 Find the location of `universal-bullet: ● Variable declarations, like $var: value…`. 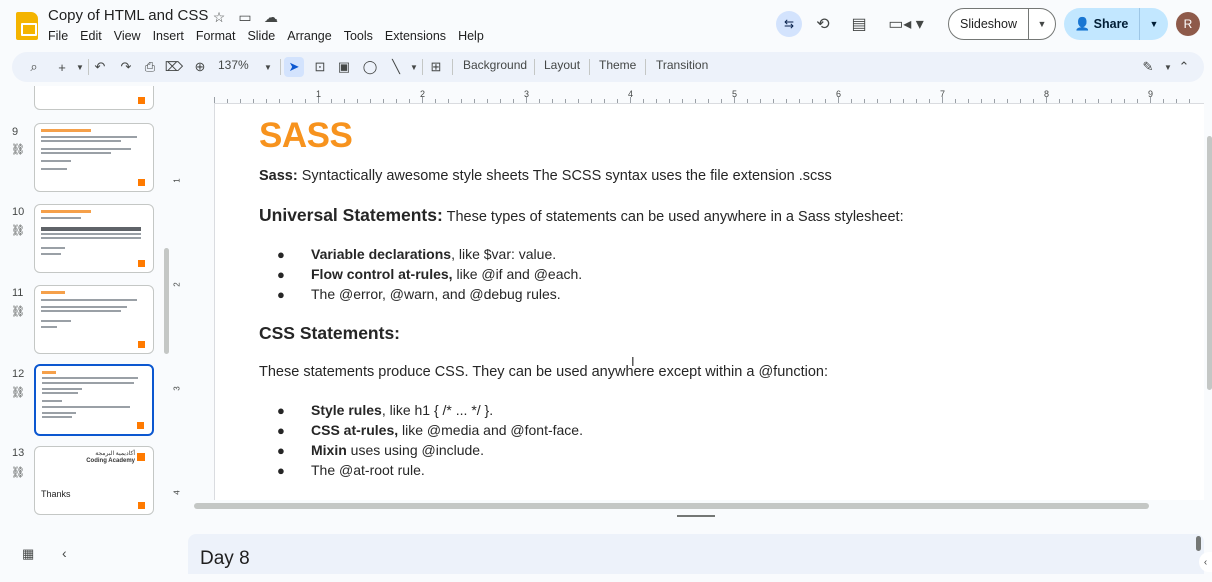

universal-bullet: ● Variable declarations, like $var: value… is located at coordinates (416, 254).